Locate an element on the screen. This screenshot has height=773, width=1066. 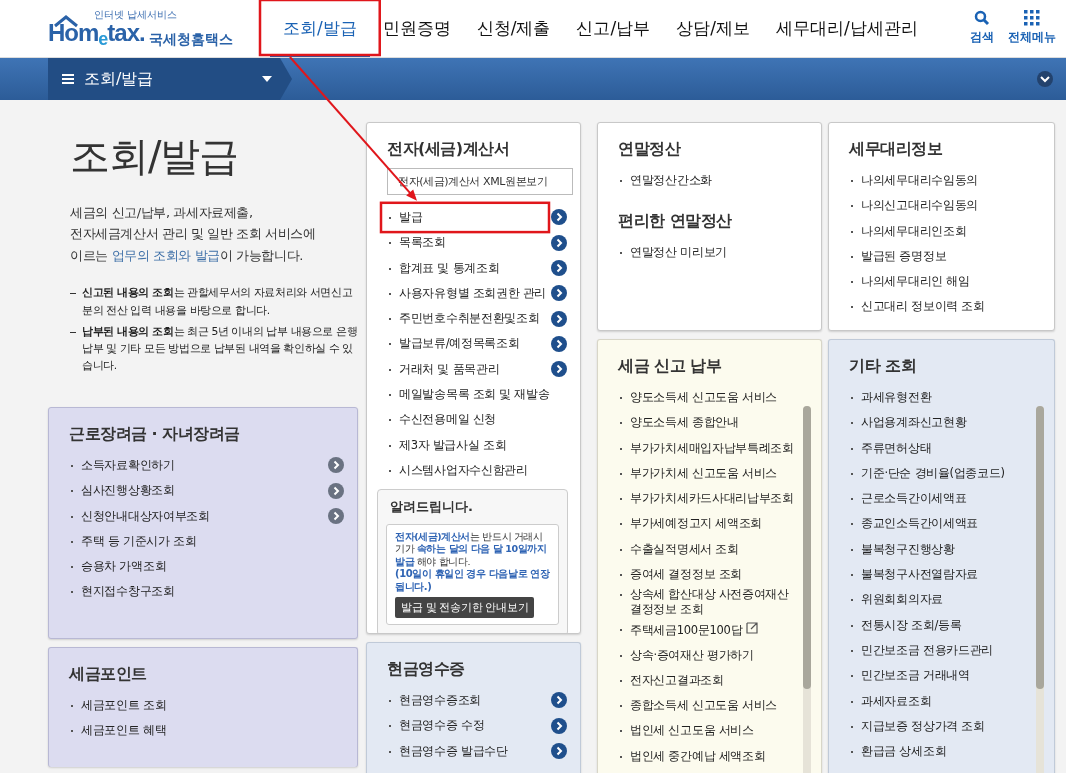
note-text: 납부된 내용의 조회는 최근 5년 이내의 납부 내용으로 은행 납부 및 기타 모든 방법으로 납부된 내역을 확인하실 수 있습니다. is located at coordinates (216, 348).